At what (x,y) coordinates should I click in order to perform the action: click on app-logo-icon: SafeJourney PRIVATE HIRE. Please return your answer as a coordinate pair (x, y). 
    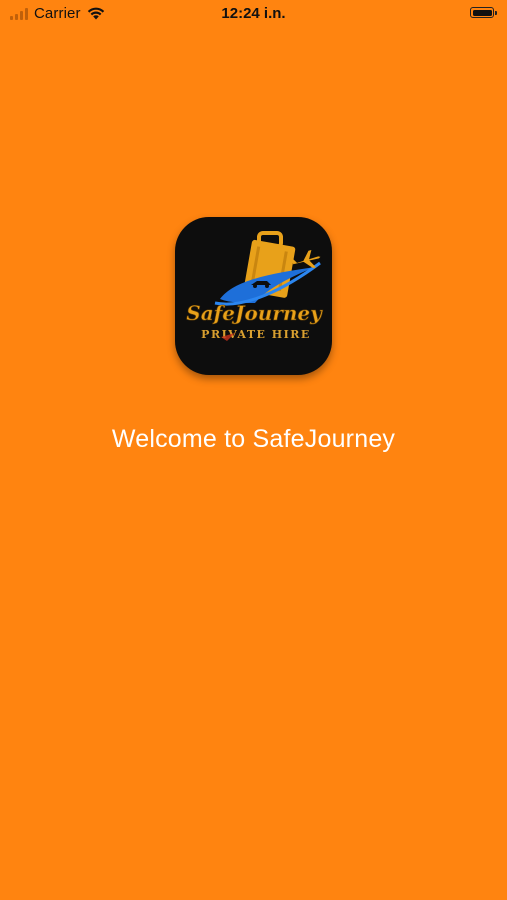
    Looking at the image, I should click on (253, 296).